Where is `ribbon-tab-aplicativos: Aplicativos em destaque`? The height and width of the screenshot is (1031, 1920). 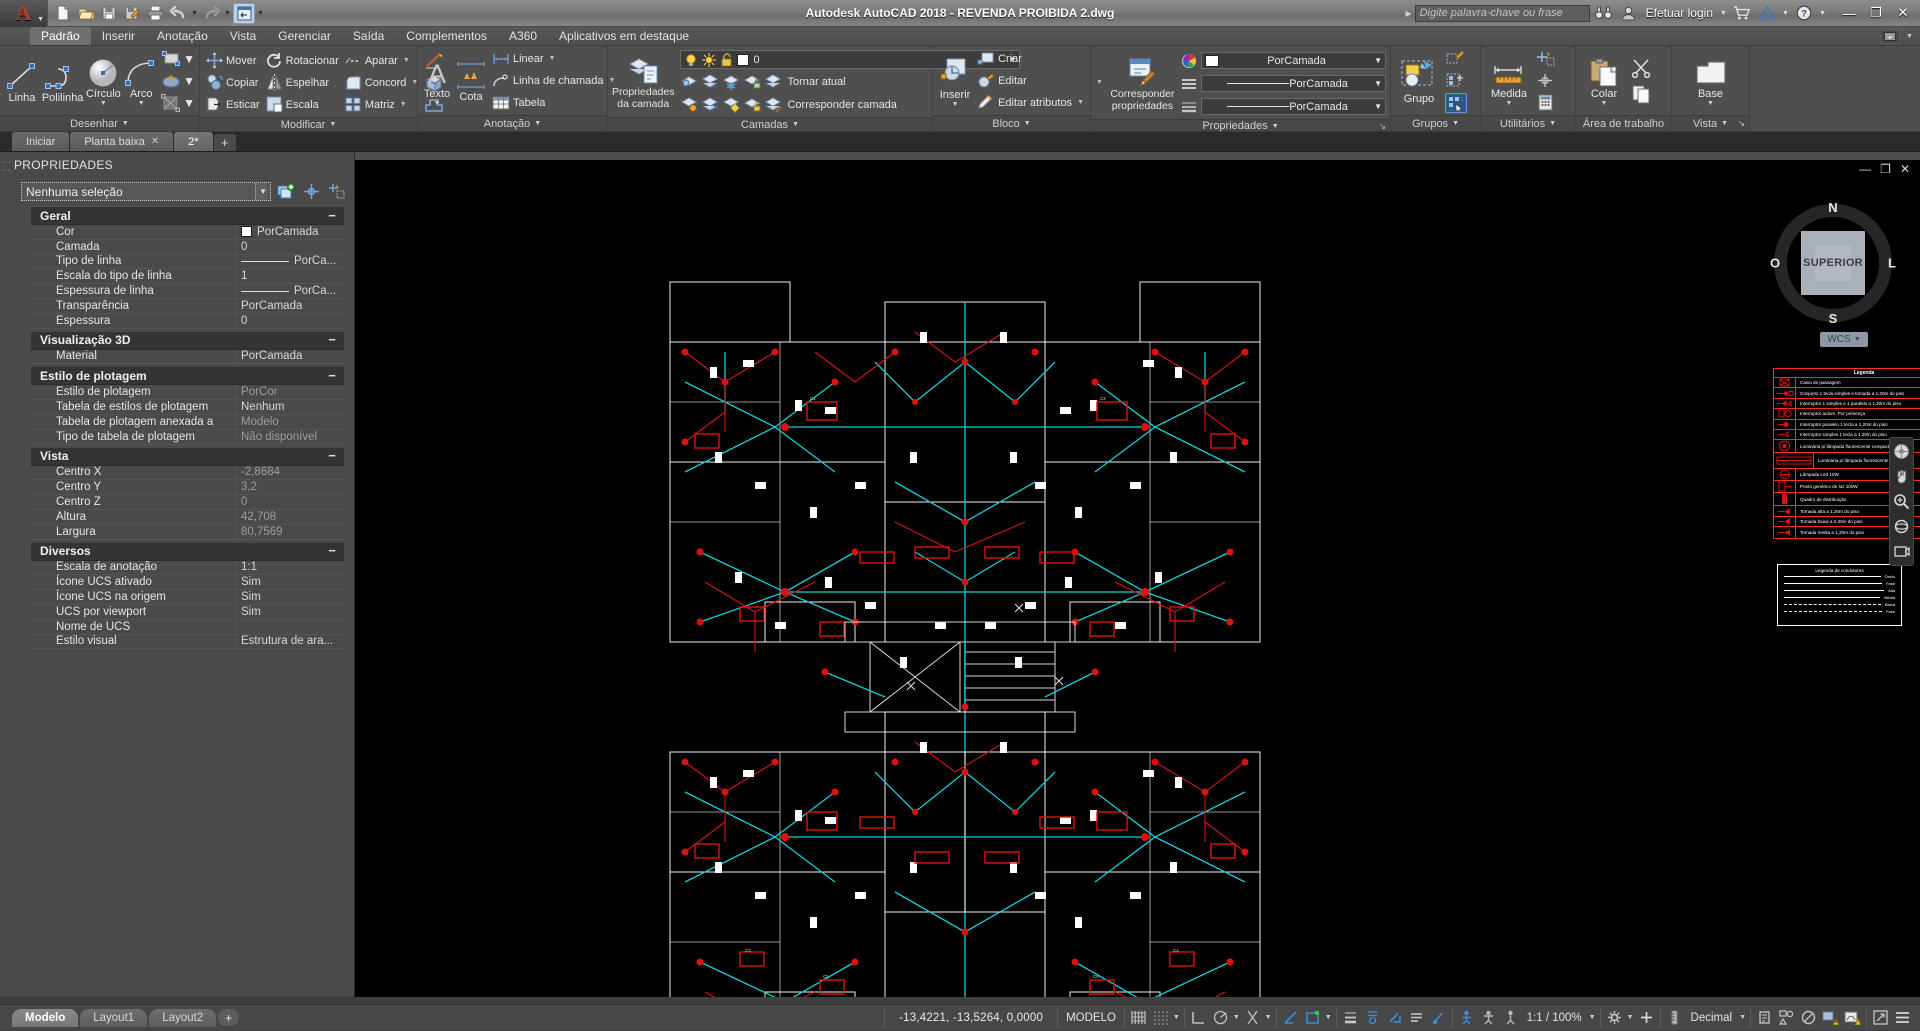
ribbon-tab-aplicativos: Aplicativos em destaque is located at coordinates (624, 36).